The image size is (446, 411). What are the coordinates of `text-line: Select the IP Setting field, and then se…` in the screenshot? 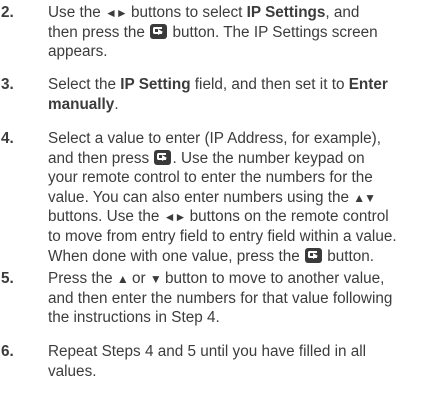 It's located at (218, 84).